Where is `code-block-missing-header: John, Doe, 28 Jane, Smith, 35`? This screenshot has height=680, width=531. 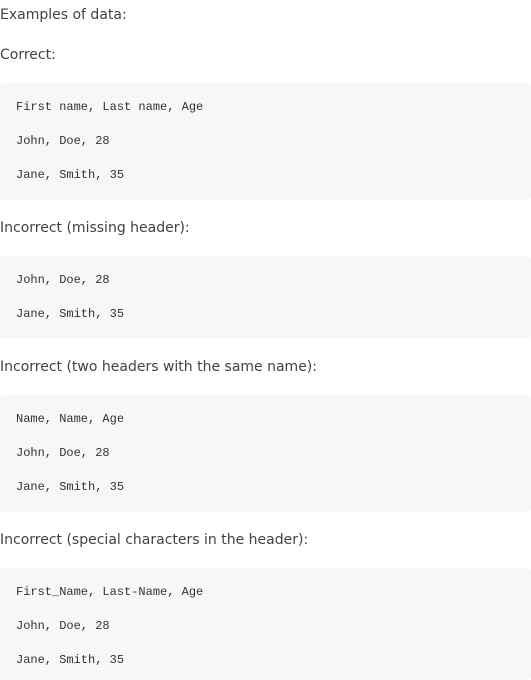
code-block-missing-header: John, Doe, 28 Jane, Smith, 35 is located at coordinates (265, 297).